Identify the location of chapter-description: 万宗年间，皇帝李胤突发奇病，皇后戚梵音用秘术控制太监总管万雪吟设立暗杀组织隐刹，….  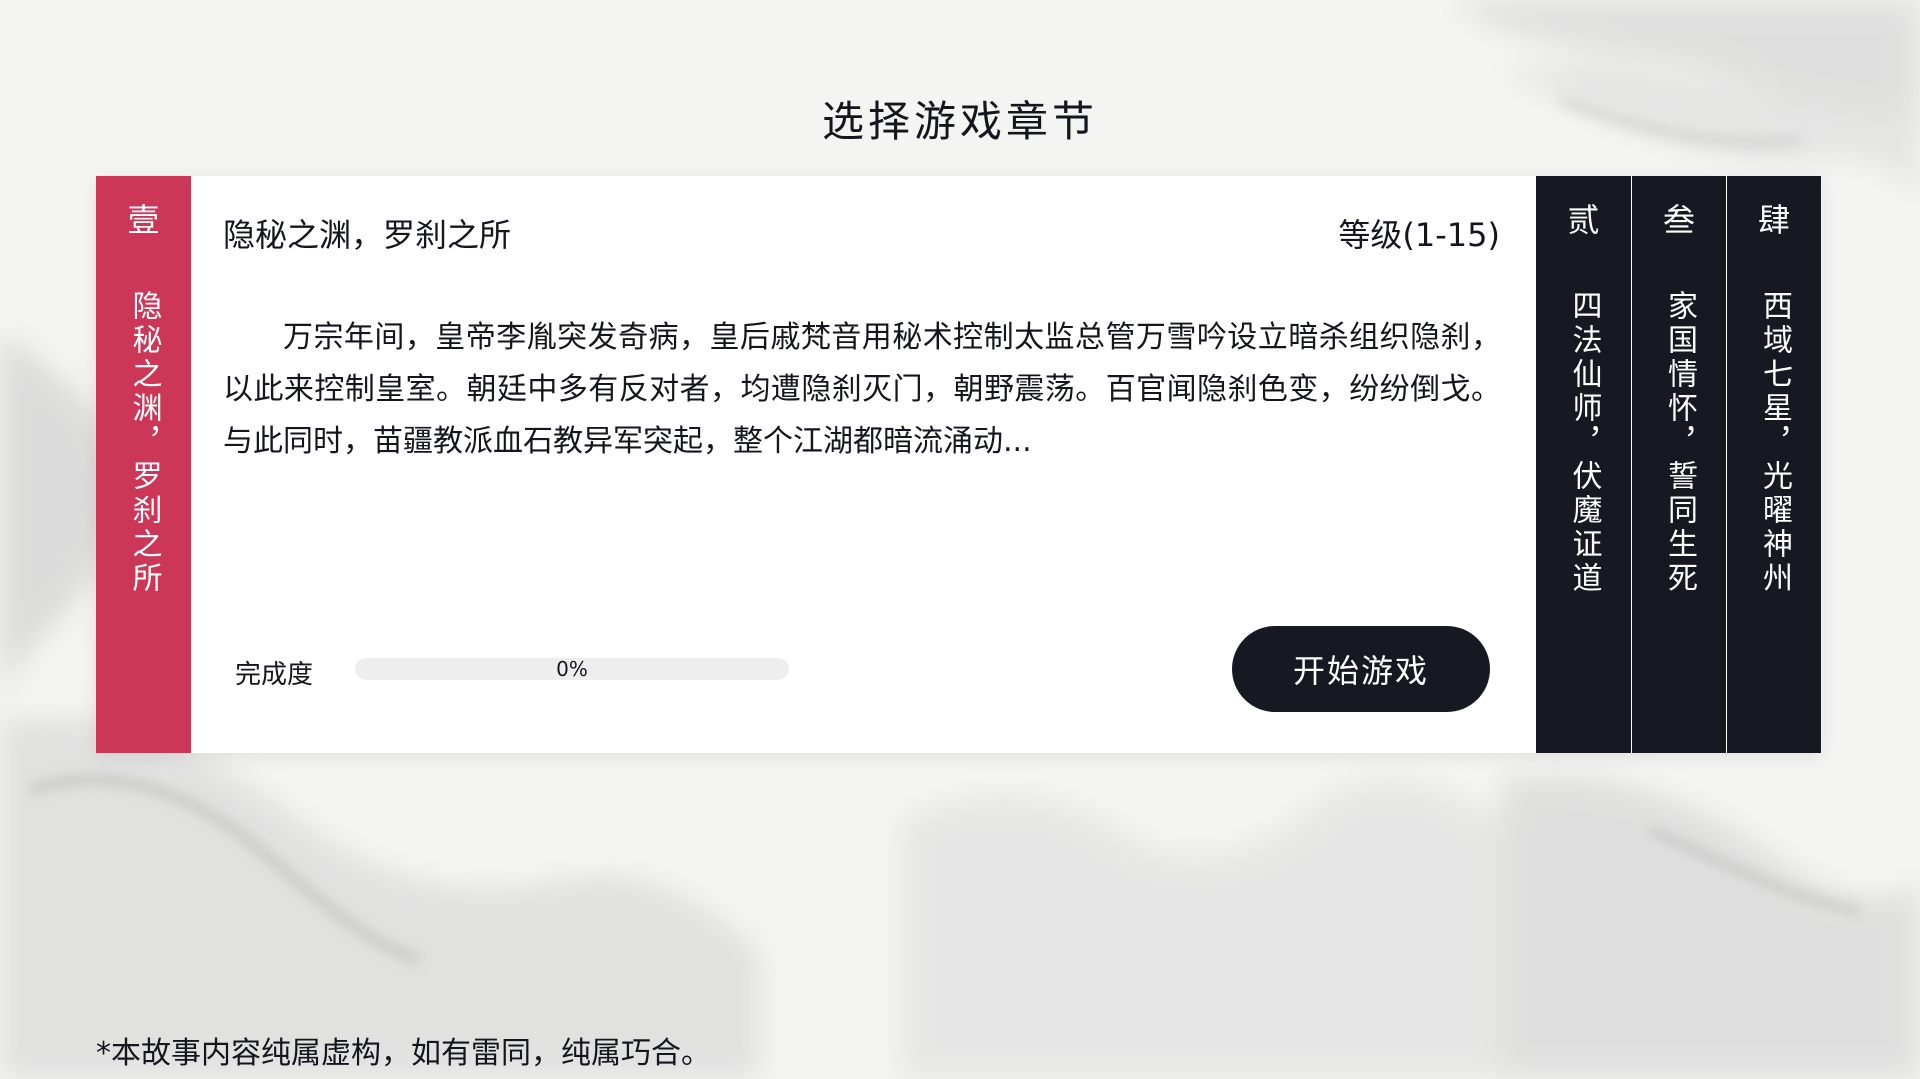
(862, 389).